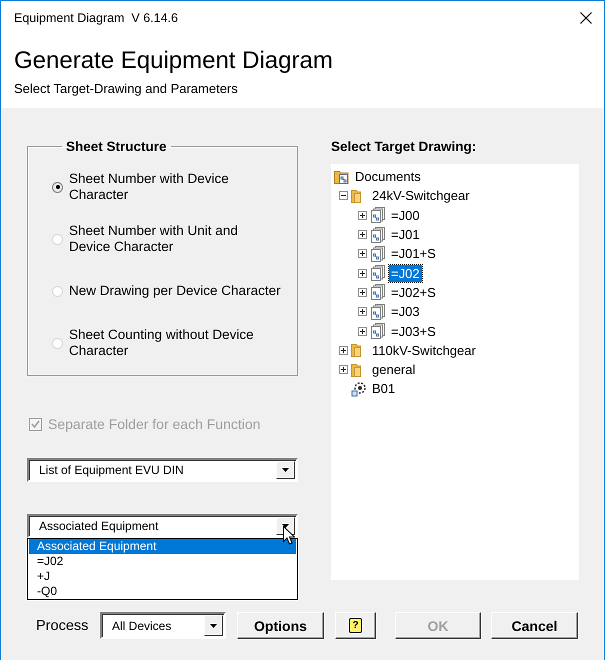 This screenshot has width=605, height=660. I want to click on dropdown-option: -Q0, so click(162, 591).